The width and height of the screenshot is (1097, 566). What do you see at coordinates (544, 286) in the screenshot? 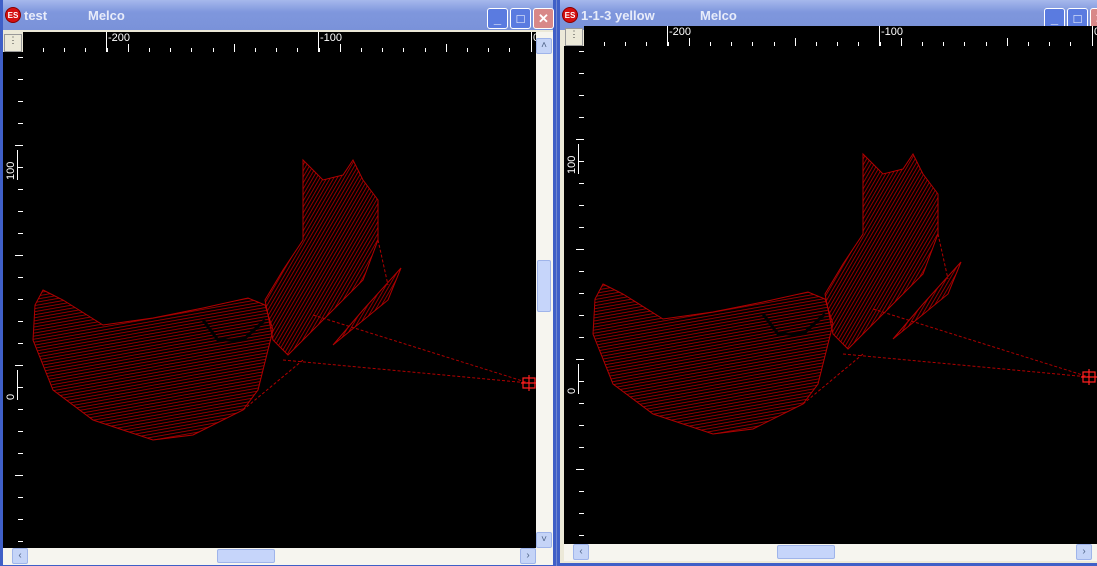
I see `vertical-scroll-thumb` at bounding box center [544, 286].